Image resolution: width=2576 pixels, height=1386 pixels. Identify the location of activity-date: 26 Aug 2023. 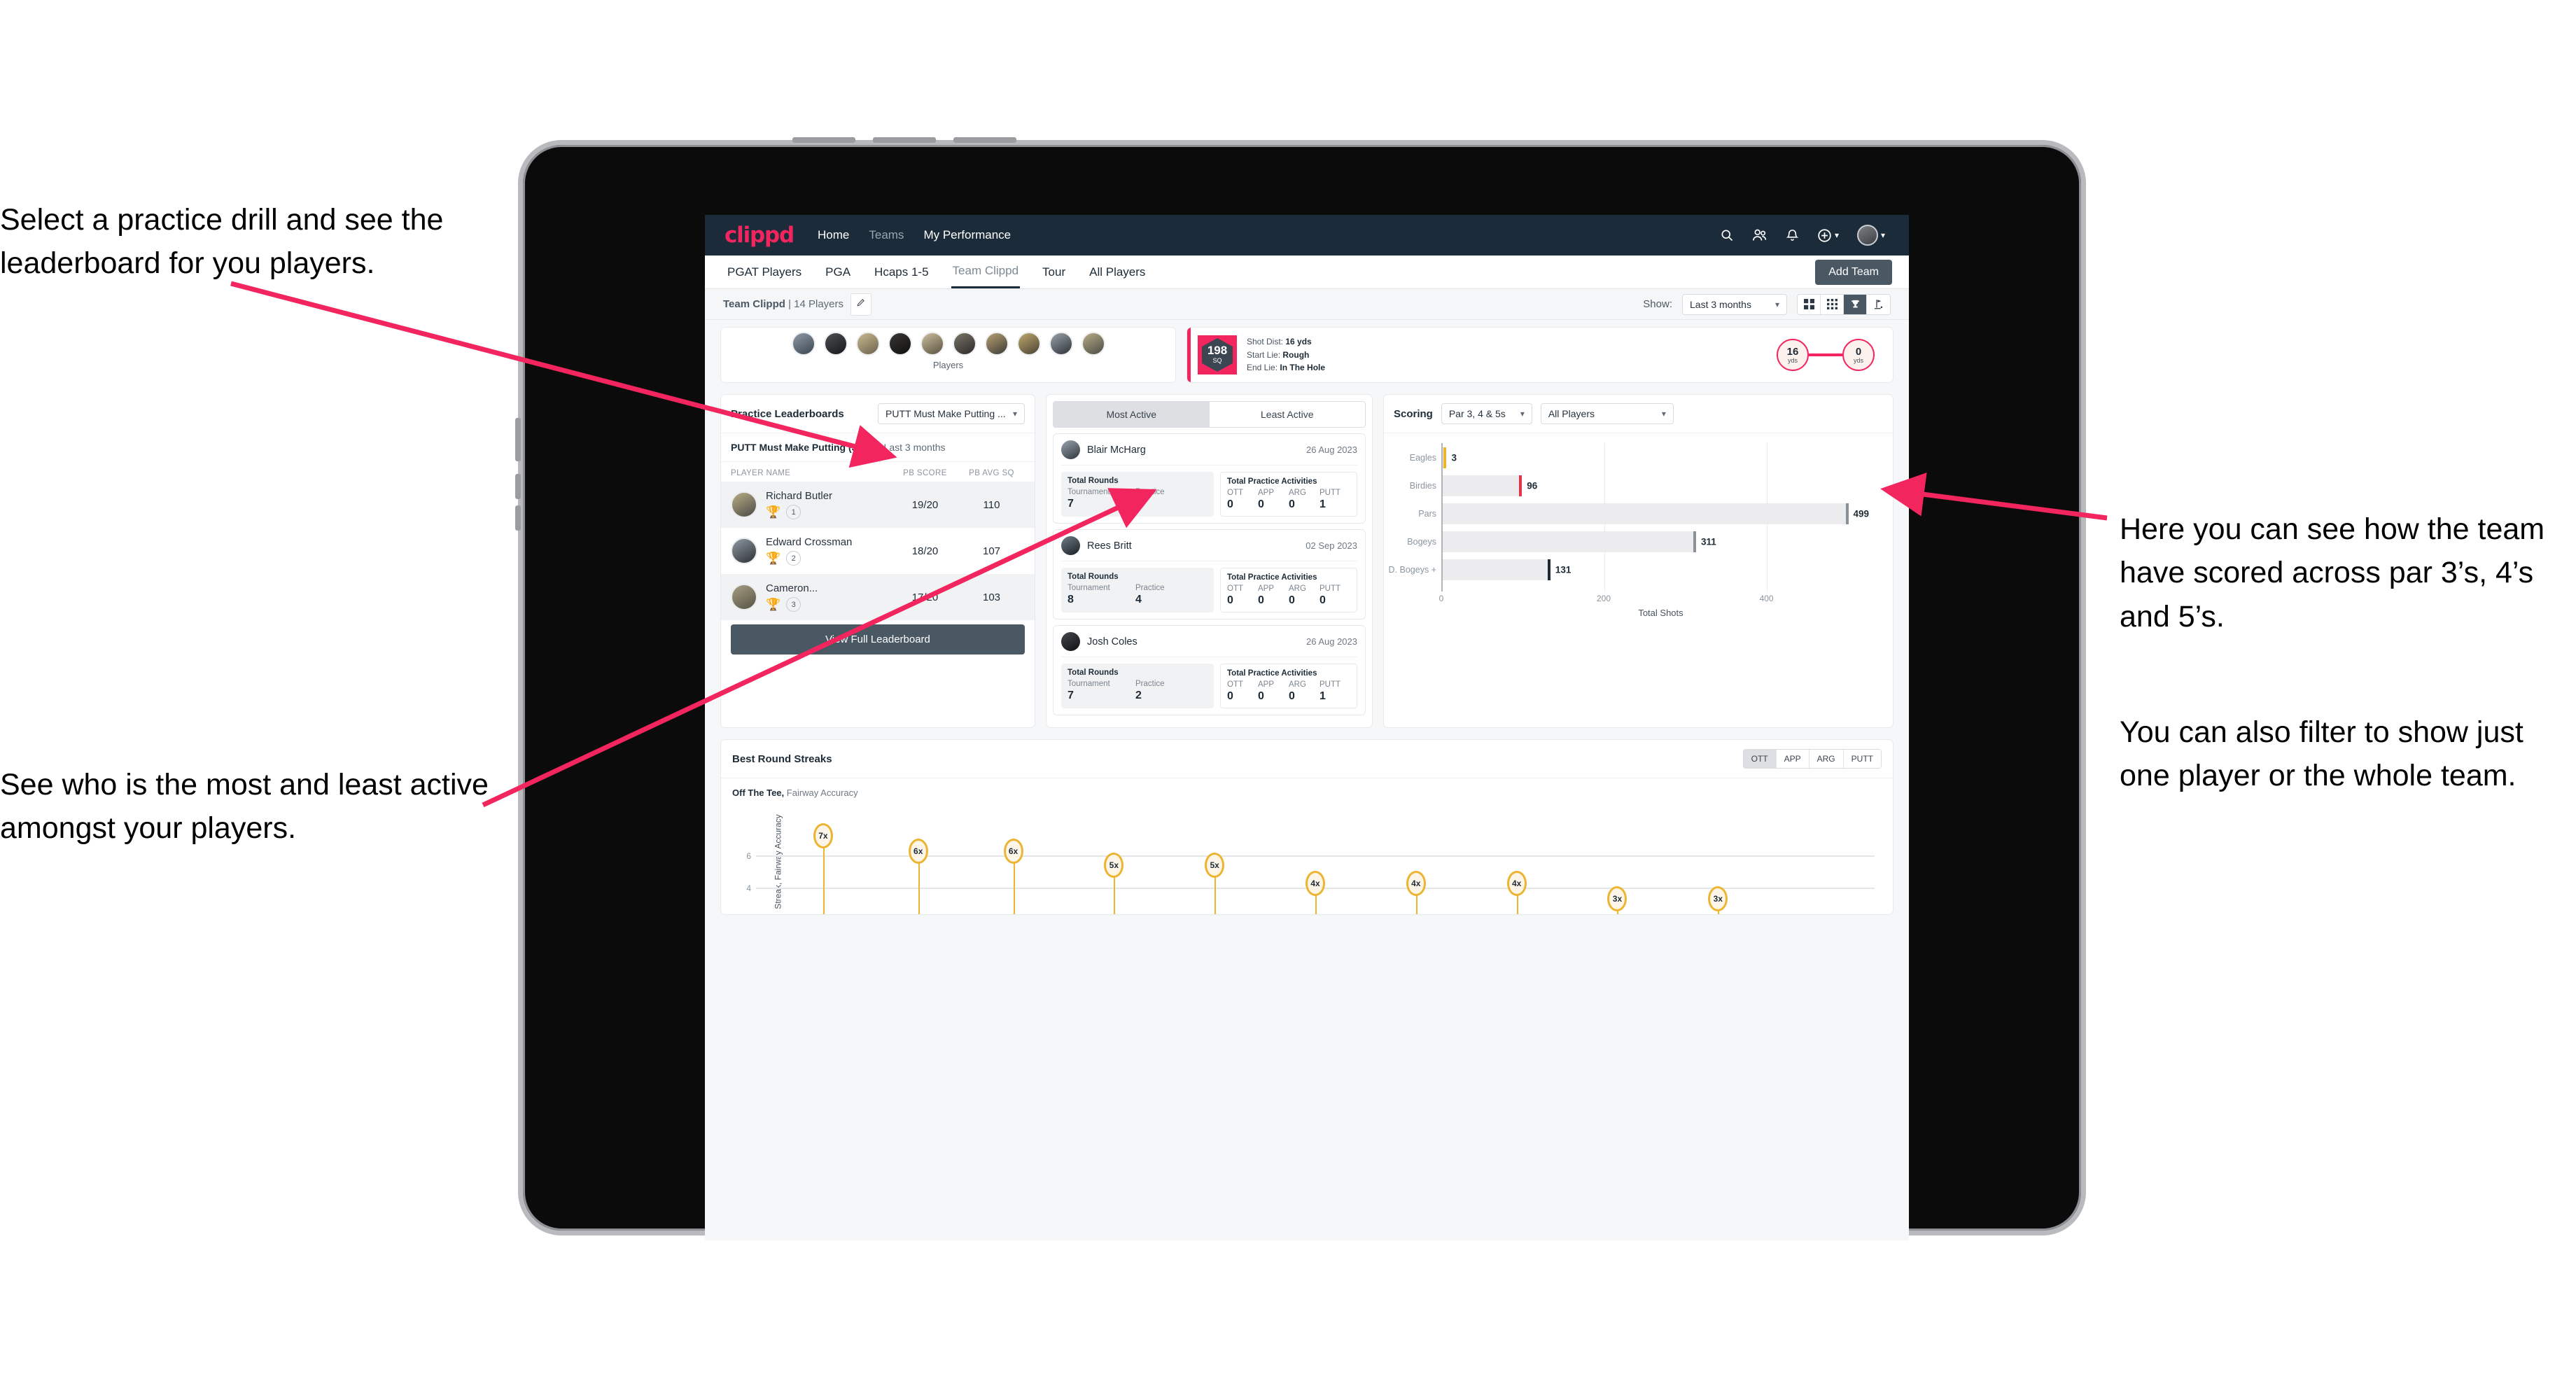
(1331, 641).